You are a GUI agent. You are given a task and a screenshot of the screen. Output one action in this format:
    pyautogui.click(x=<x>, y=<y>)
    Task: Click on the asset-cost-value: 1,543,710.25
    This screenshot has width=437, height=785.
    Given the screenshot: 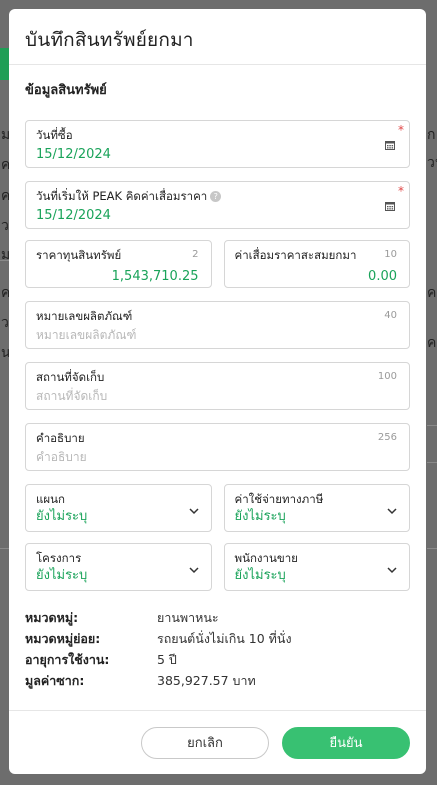 What is the action you would take?
    pyautogui.click(x=118, y=277)
    